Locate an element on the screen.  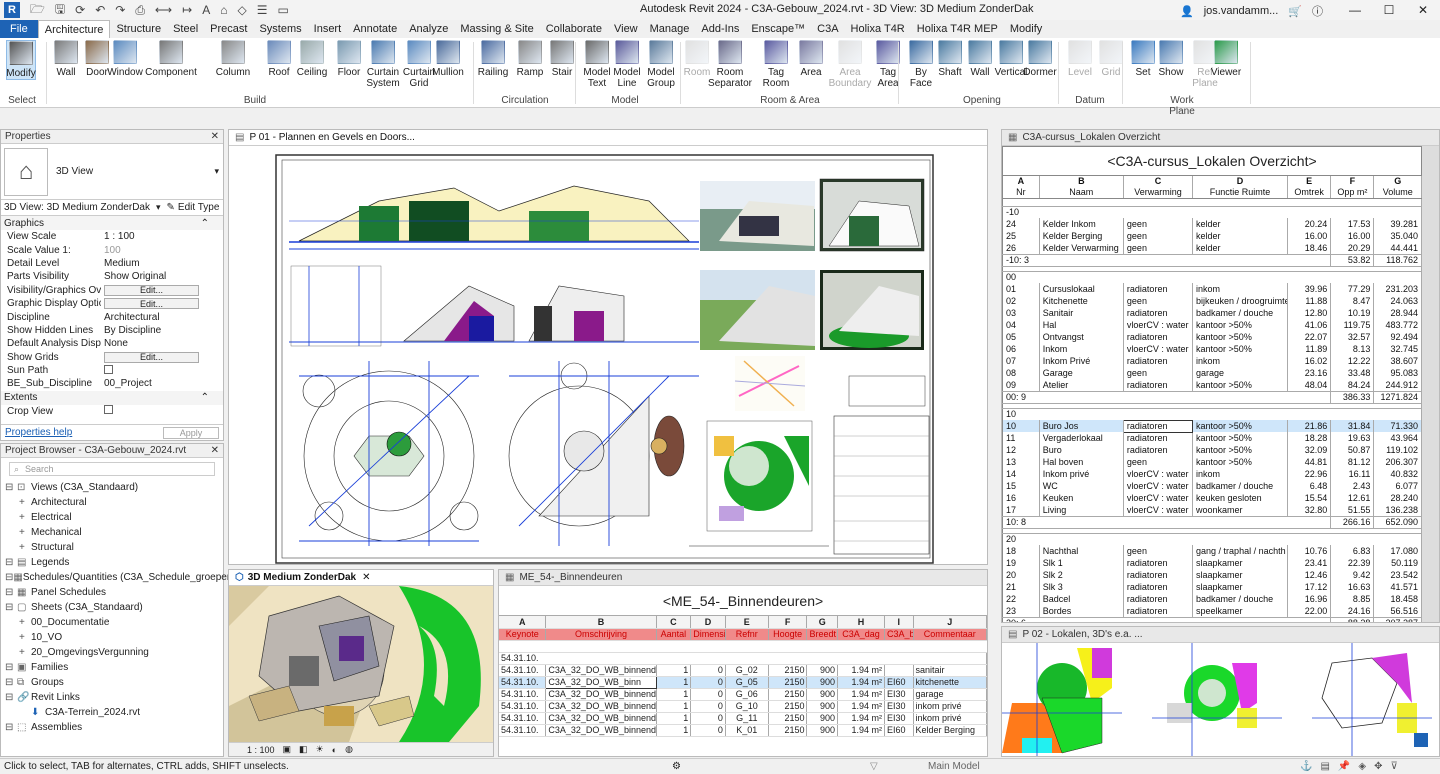
browser-item: ⊟ ⧉ Groups is located at coordinates (114, 682).